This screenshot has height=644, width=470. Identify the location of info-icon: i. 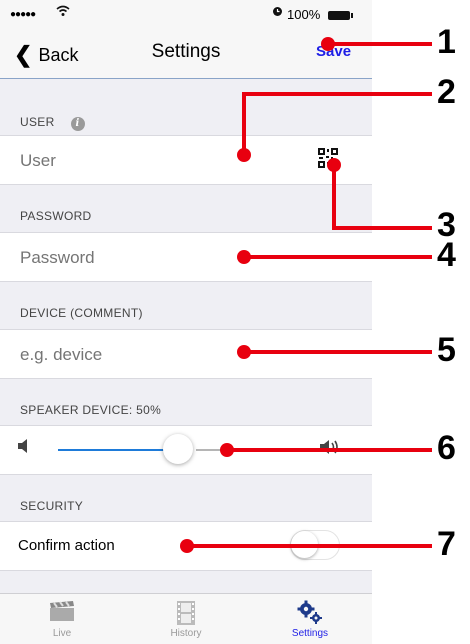
(77, 124).